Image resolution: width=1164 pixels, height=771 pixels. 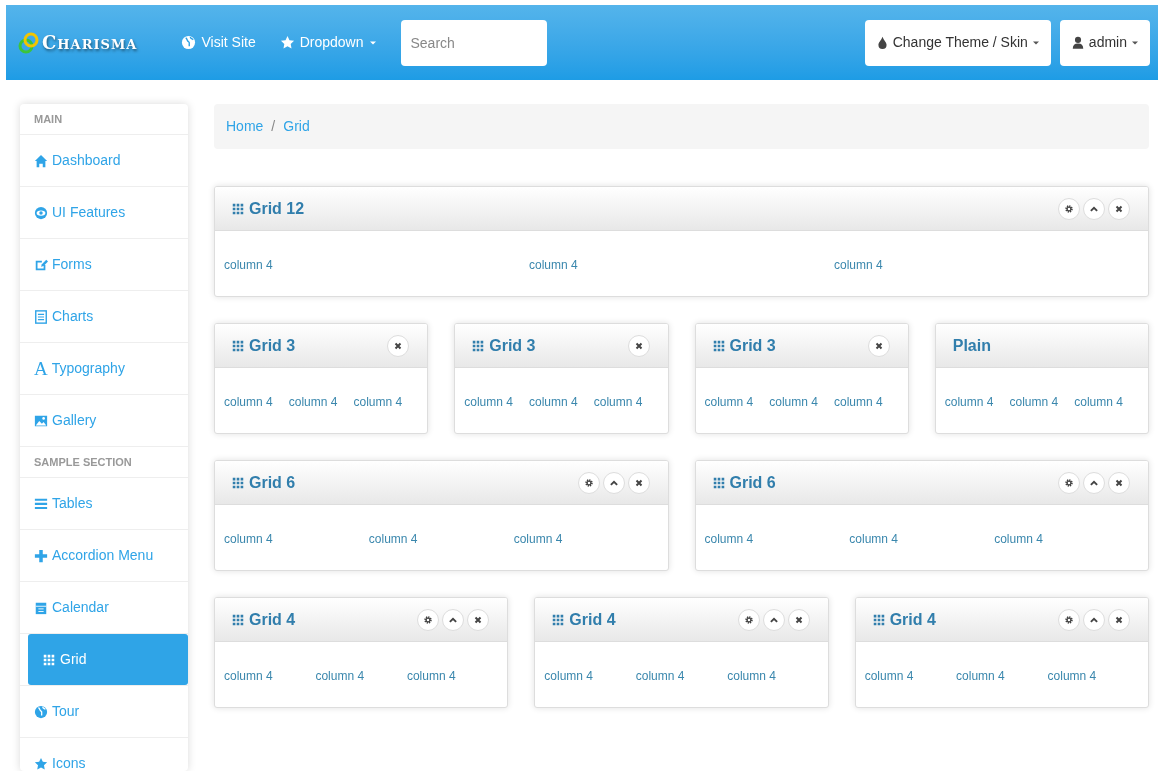 What do you see at coordinates (957, 42) in the screenshot?
I see `theme-button: Change Theme / Skin` at bounding box center [957, 42].